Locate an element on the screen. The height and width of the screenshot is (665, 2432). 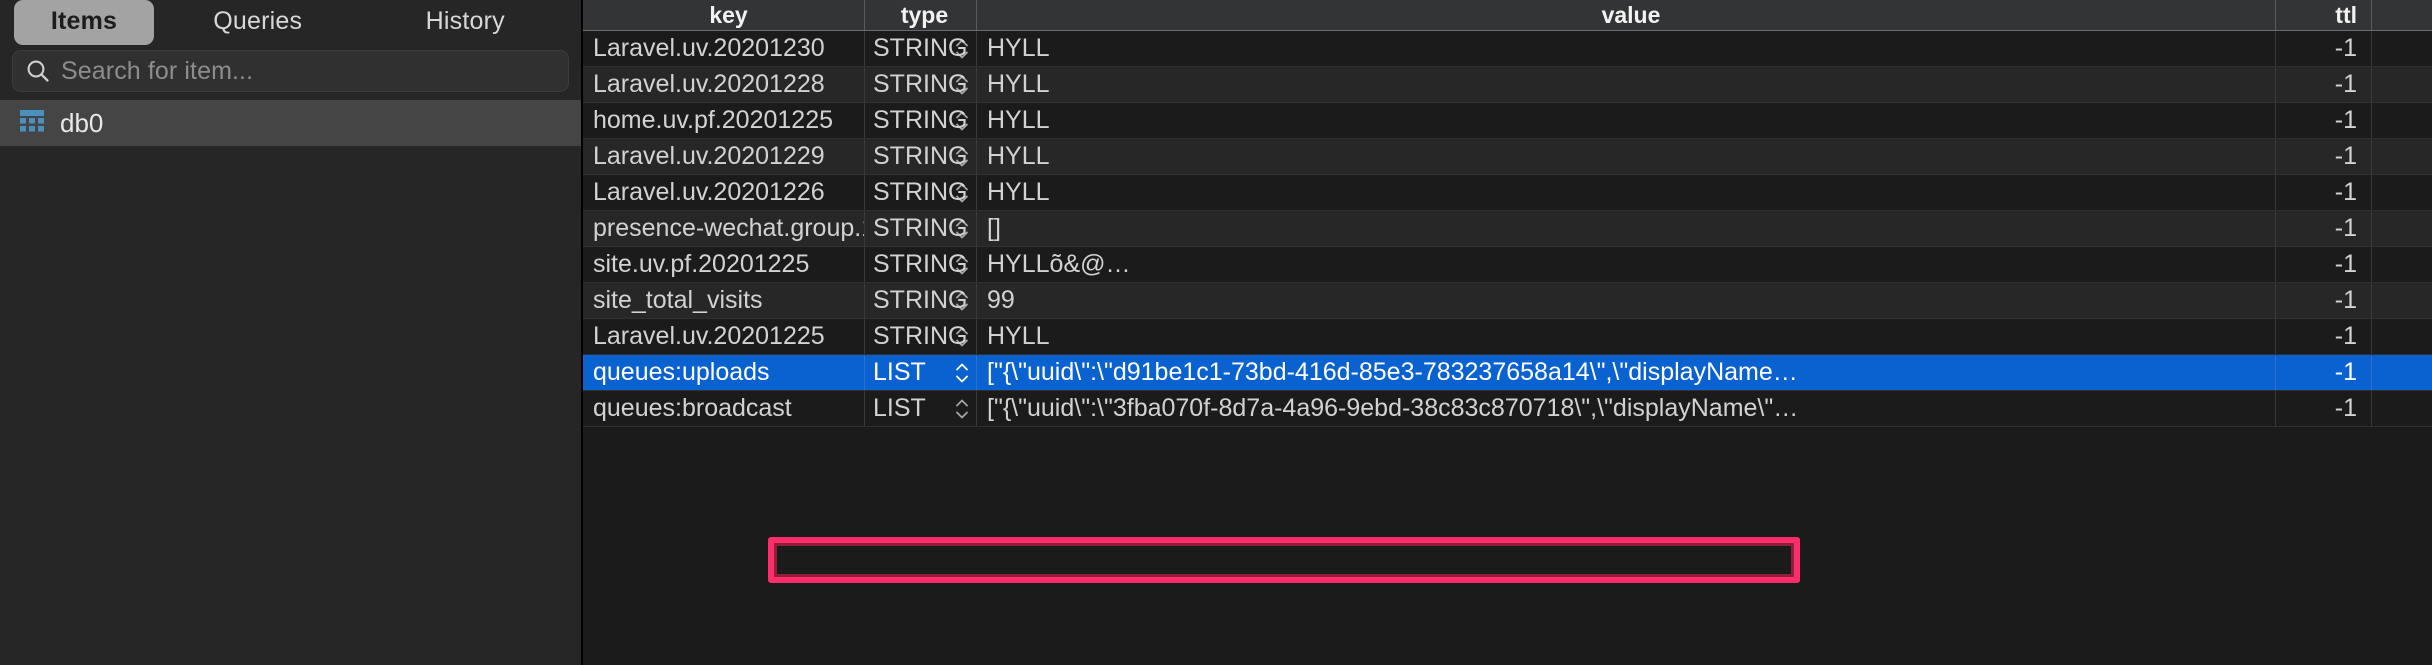
tab-items: Items is located at coordinates (84, 22).